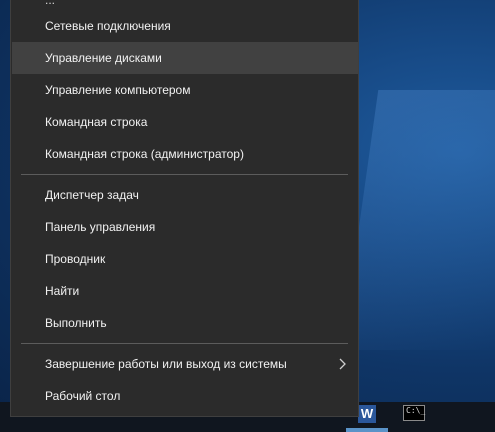 This screenshot has width=495, height=432. I want to click on menu-item-label: Диспетчер задач, so click(92, 195).